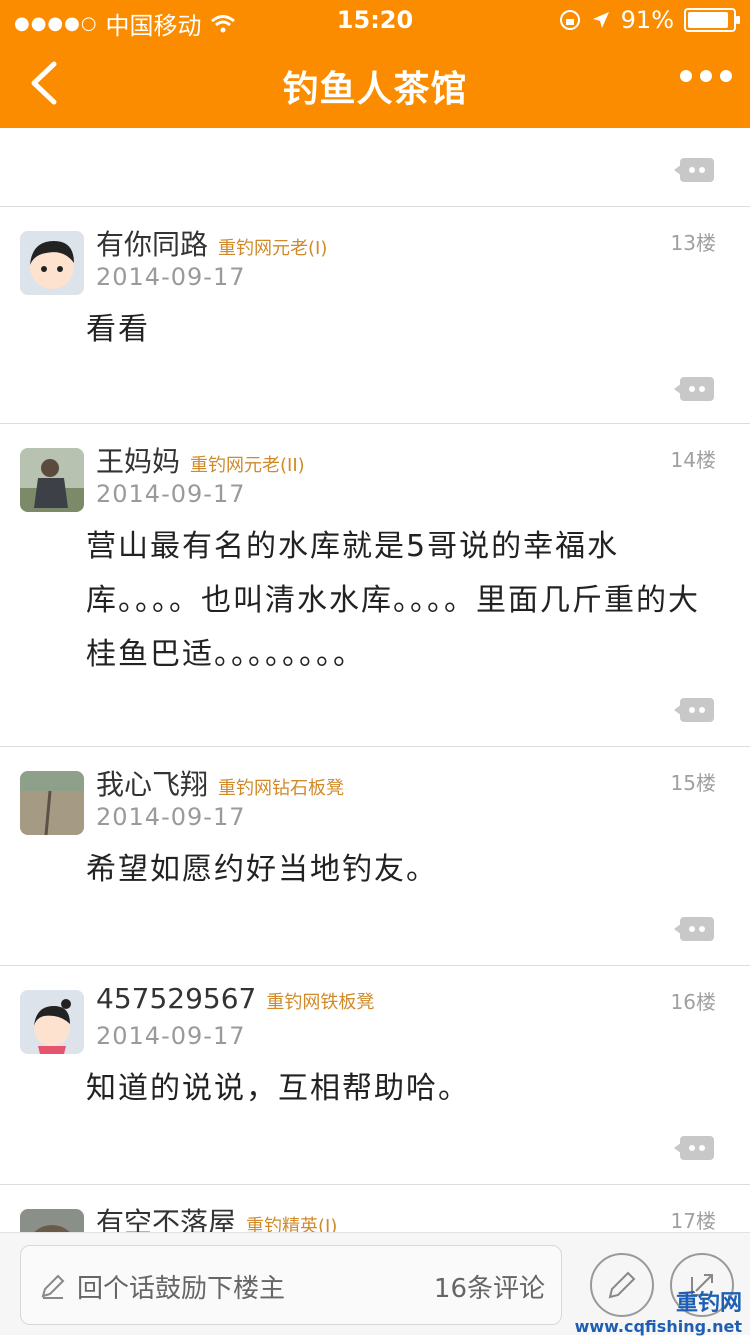 The height and width of the screenshot is (1336, 750). What do you see at coordinates (166, 1219) in the screenshot?
I see `author-name: 有空不落屋` at bounding box center [166, 1219].